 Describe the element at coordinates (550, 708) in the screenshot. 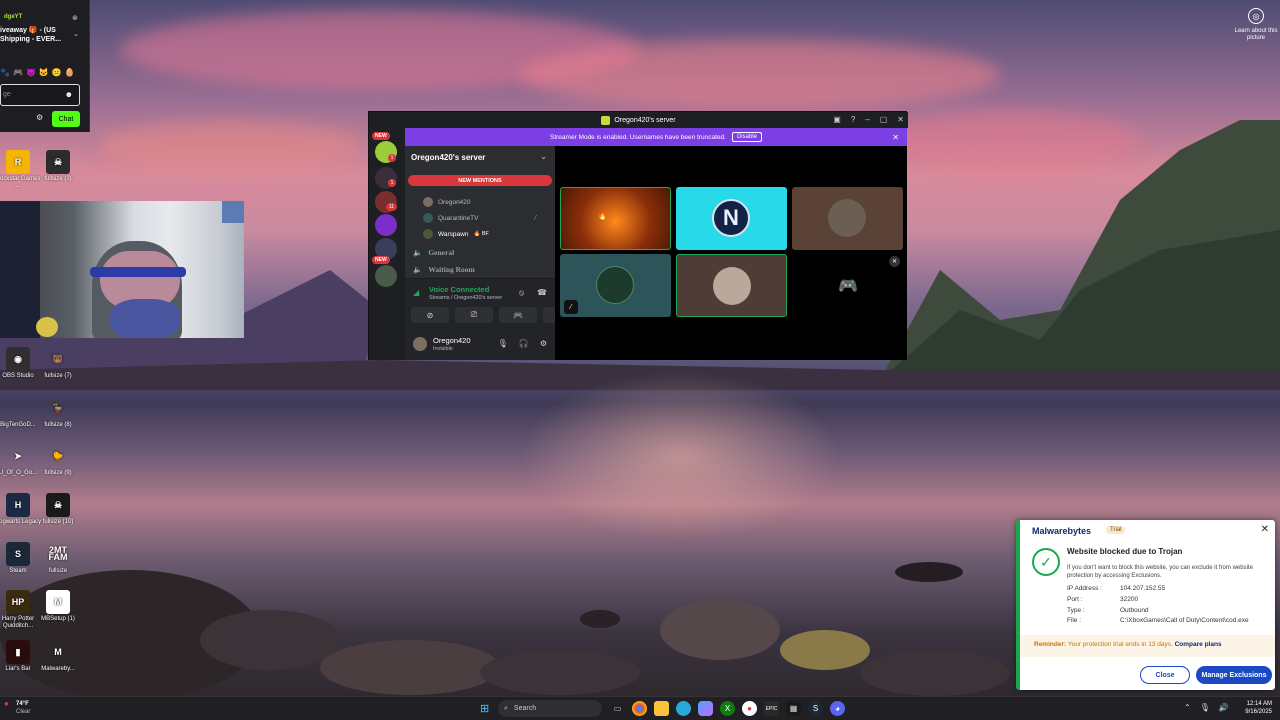

I see `taskbar-search: ⌕ Search` at that location.